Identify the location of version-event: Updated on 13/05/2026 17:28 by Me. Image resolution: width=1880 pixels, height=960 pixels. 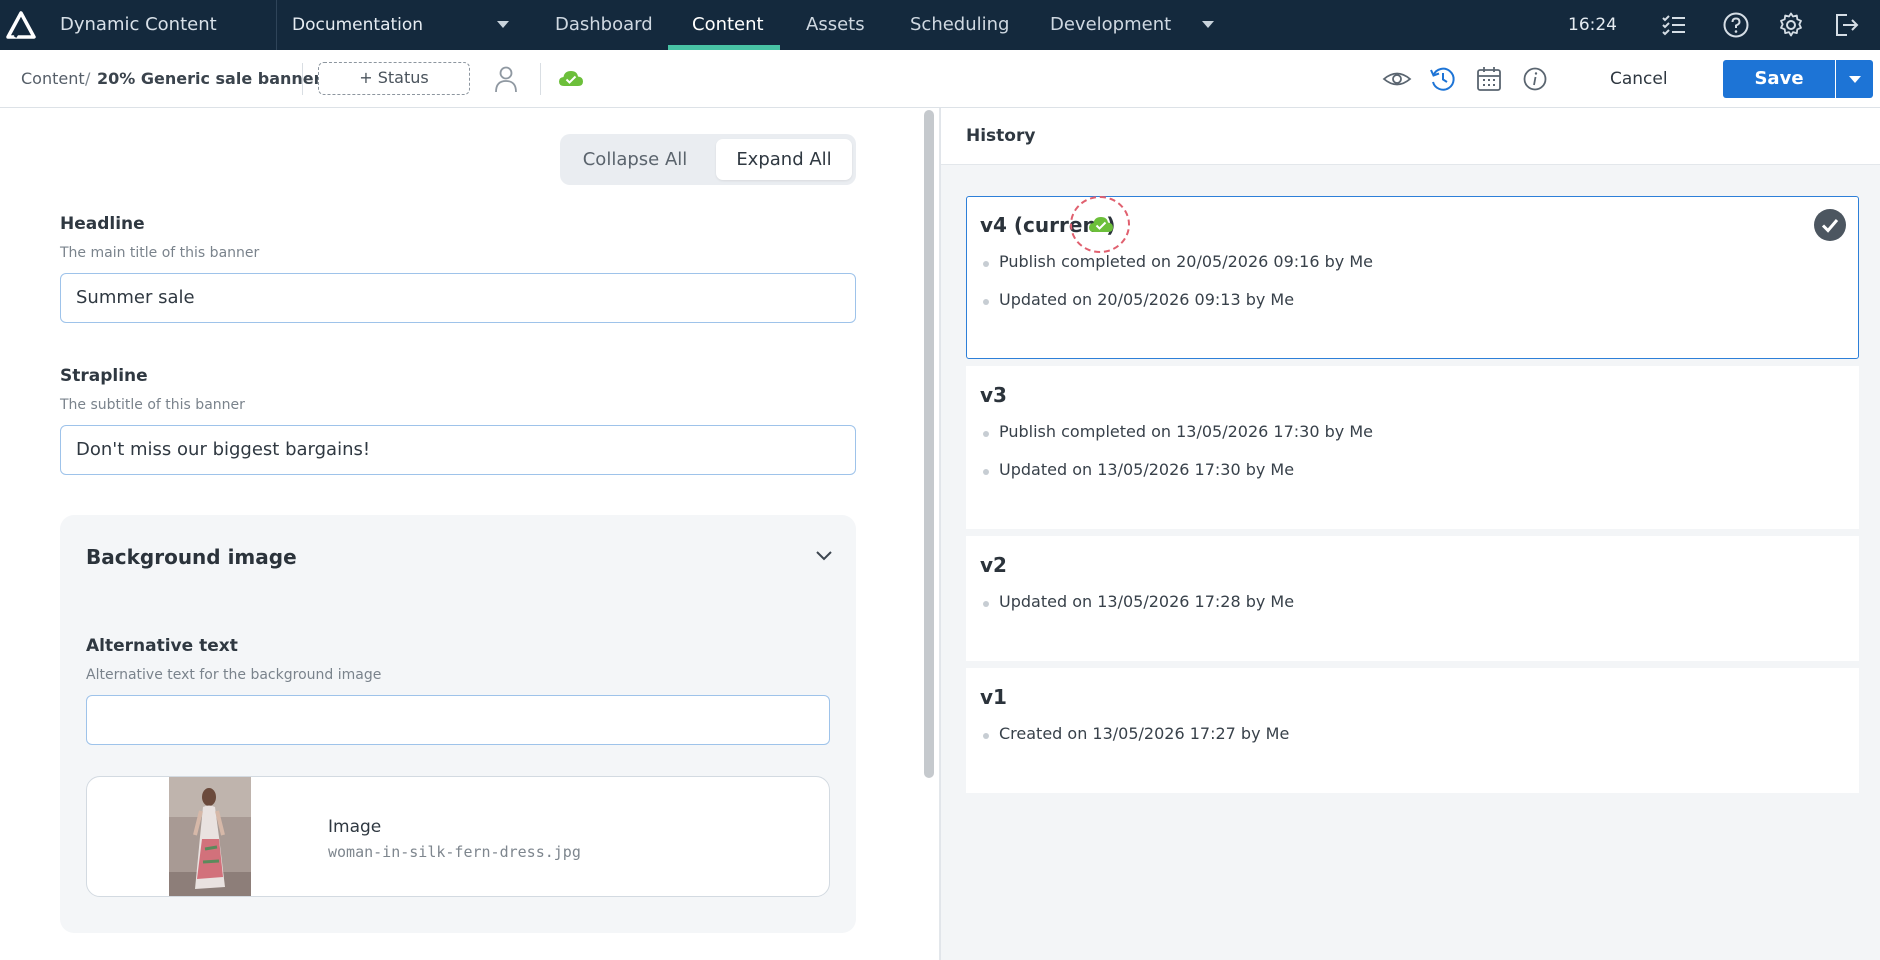
(1147, 601).